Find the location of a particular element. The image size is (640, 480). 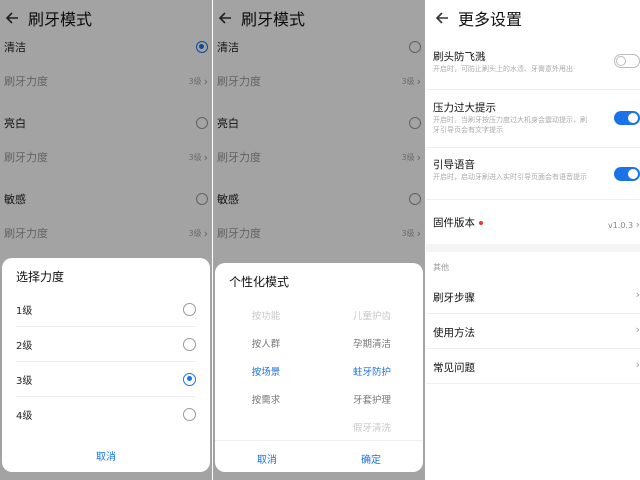

voice-guide-toggle is located at coordinates (627, 174).